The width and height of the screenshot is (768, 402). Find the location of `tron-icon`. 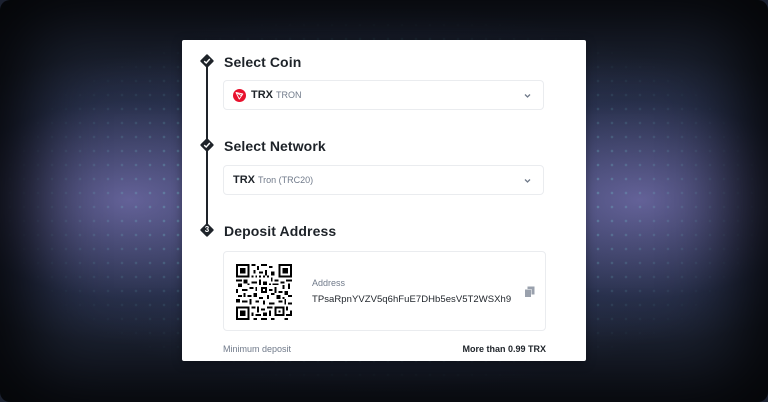

tron-icon is located at coordinates (239, 95).